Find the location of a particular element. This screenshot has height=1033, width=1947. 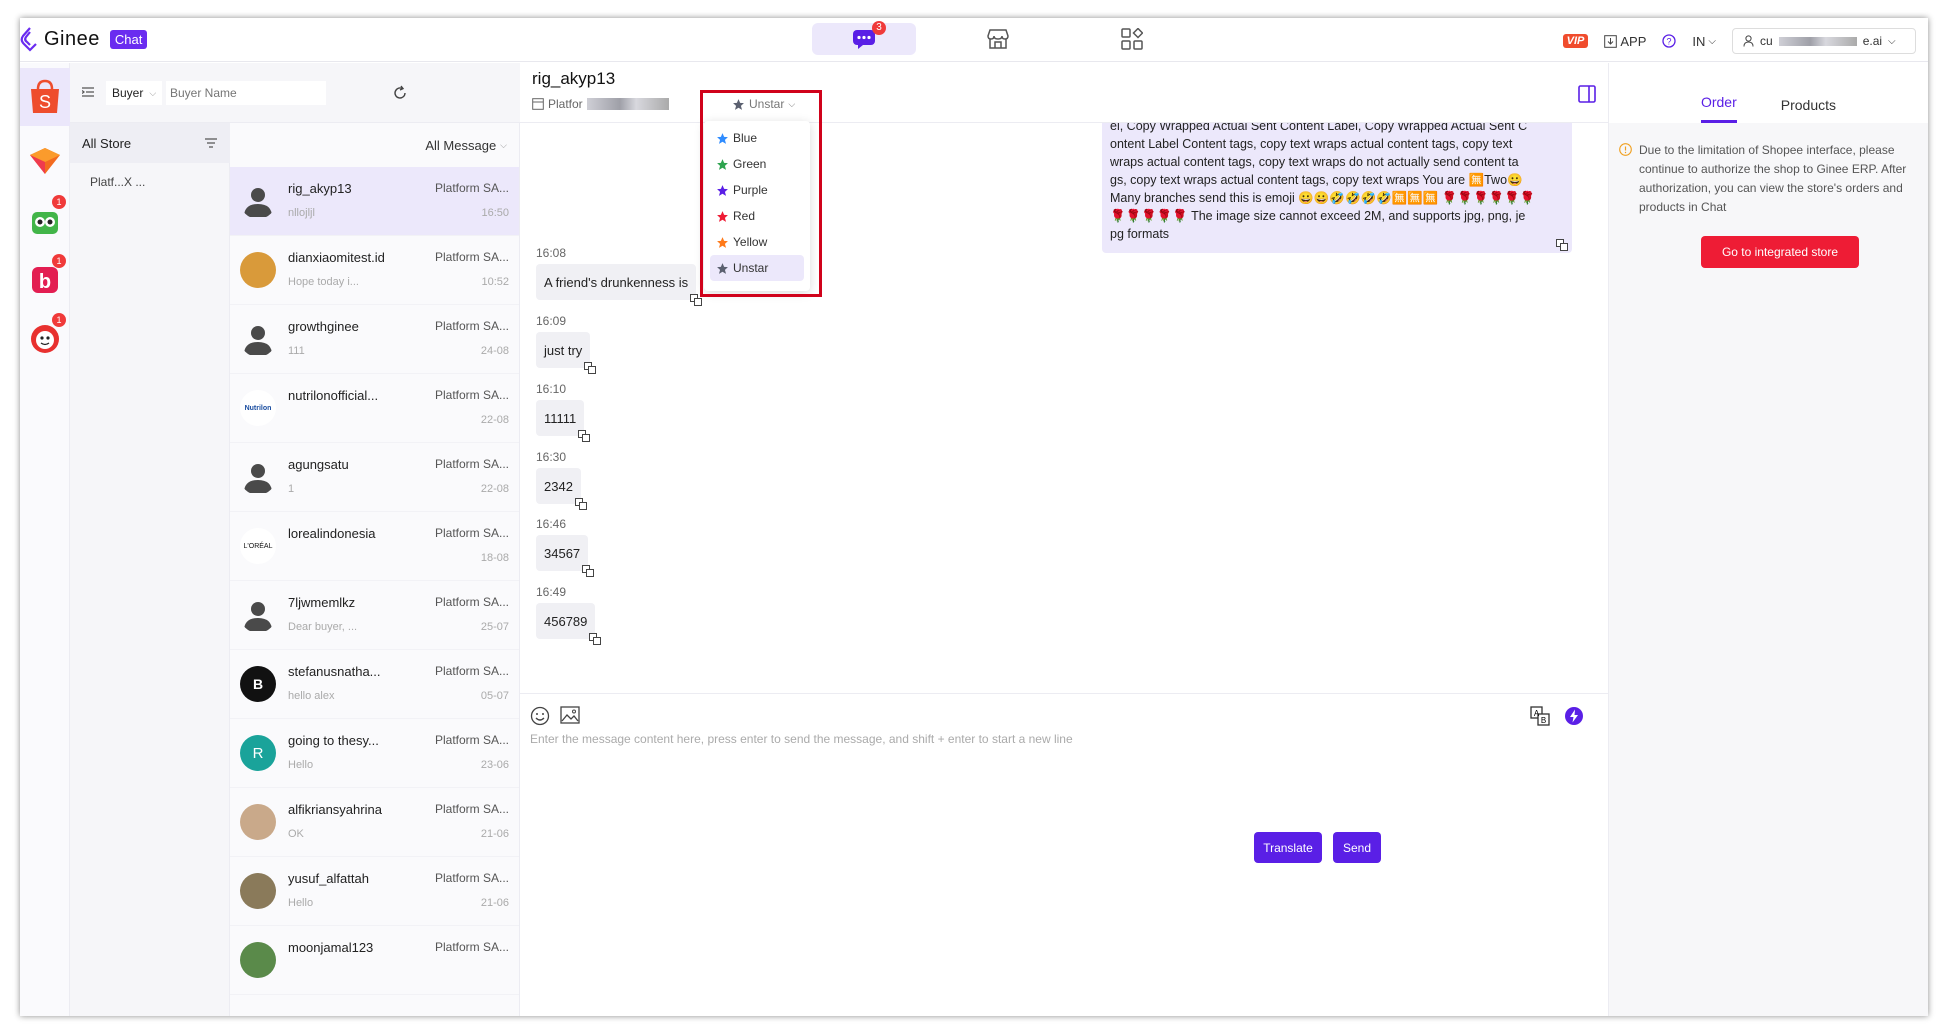

panel-toggle-icon is located at coordinates (1587, 94).